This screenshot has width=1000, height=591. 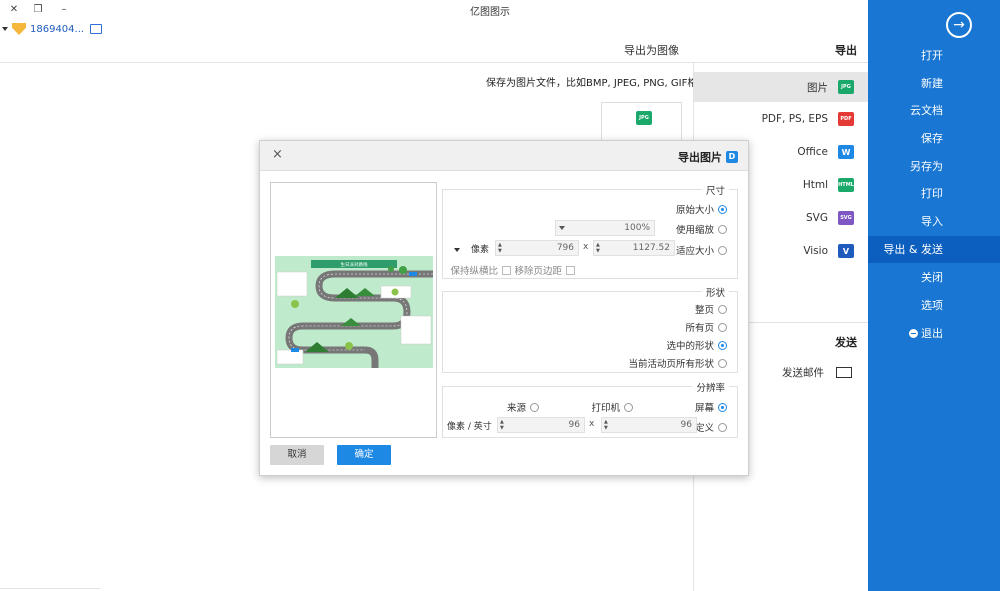 What do you see at coordinates (649, 425) in the screenshot?
I see `res-x-field: ▲ ▼ 96` at bounding box center [649, 425].